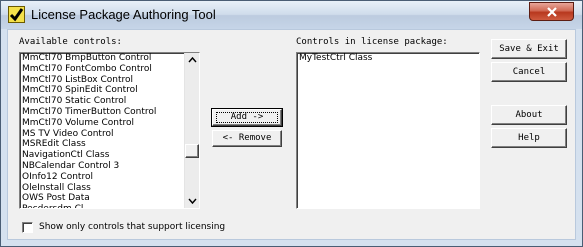 This screenshot has height=247, width=583. I want to click on checkmark-icon, so click(16, 14).